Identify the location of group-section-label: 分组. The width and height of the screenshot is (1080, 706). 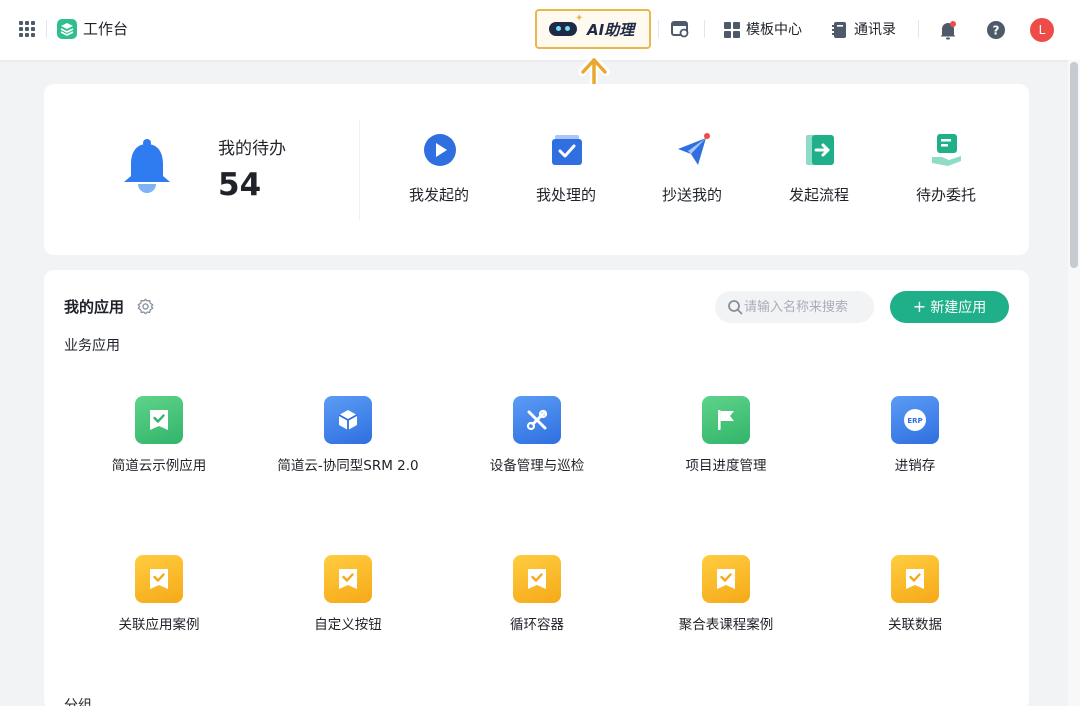
(78, 702).